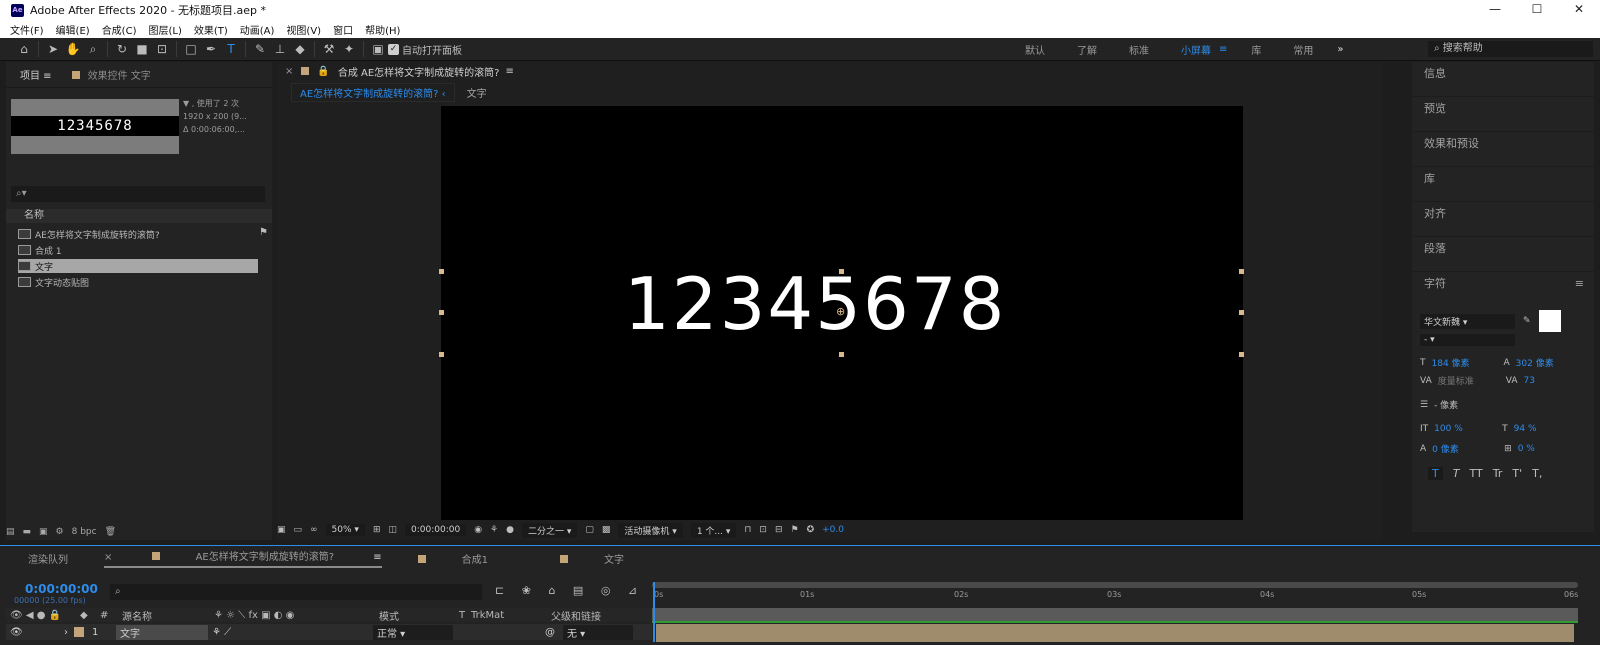 This screenshot has height=645, width=1600. I want to click on shy-layers-icon: ⌂, so click(551, 590).